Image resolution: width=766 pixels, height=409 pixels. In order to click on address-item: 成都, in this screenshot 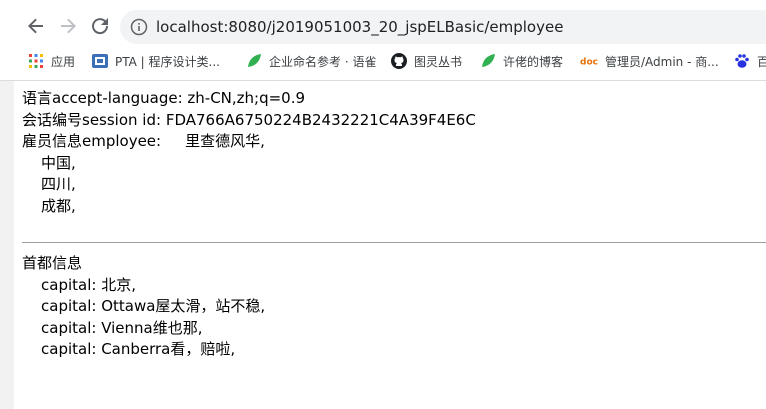, I will do `click(58, 205)`.